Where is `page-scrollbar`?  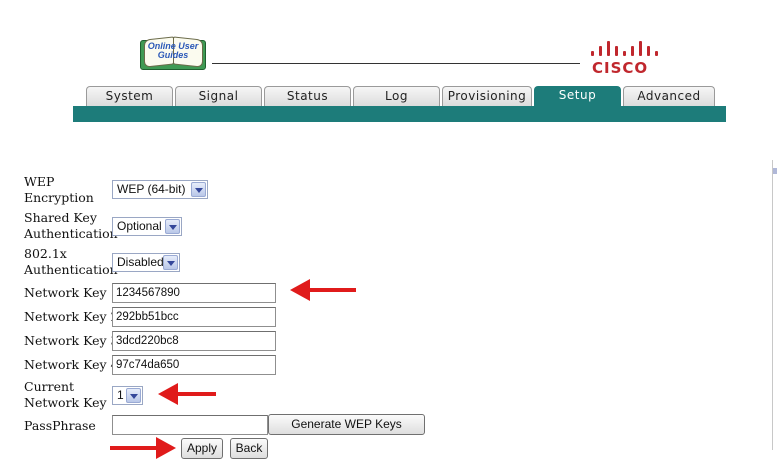
page-scrollbar is located at coordinates (774, 305).